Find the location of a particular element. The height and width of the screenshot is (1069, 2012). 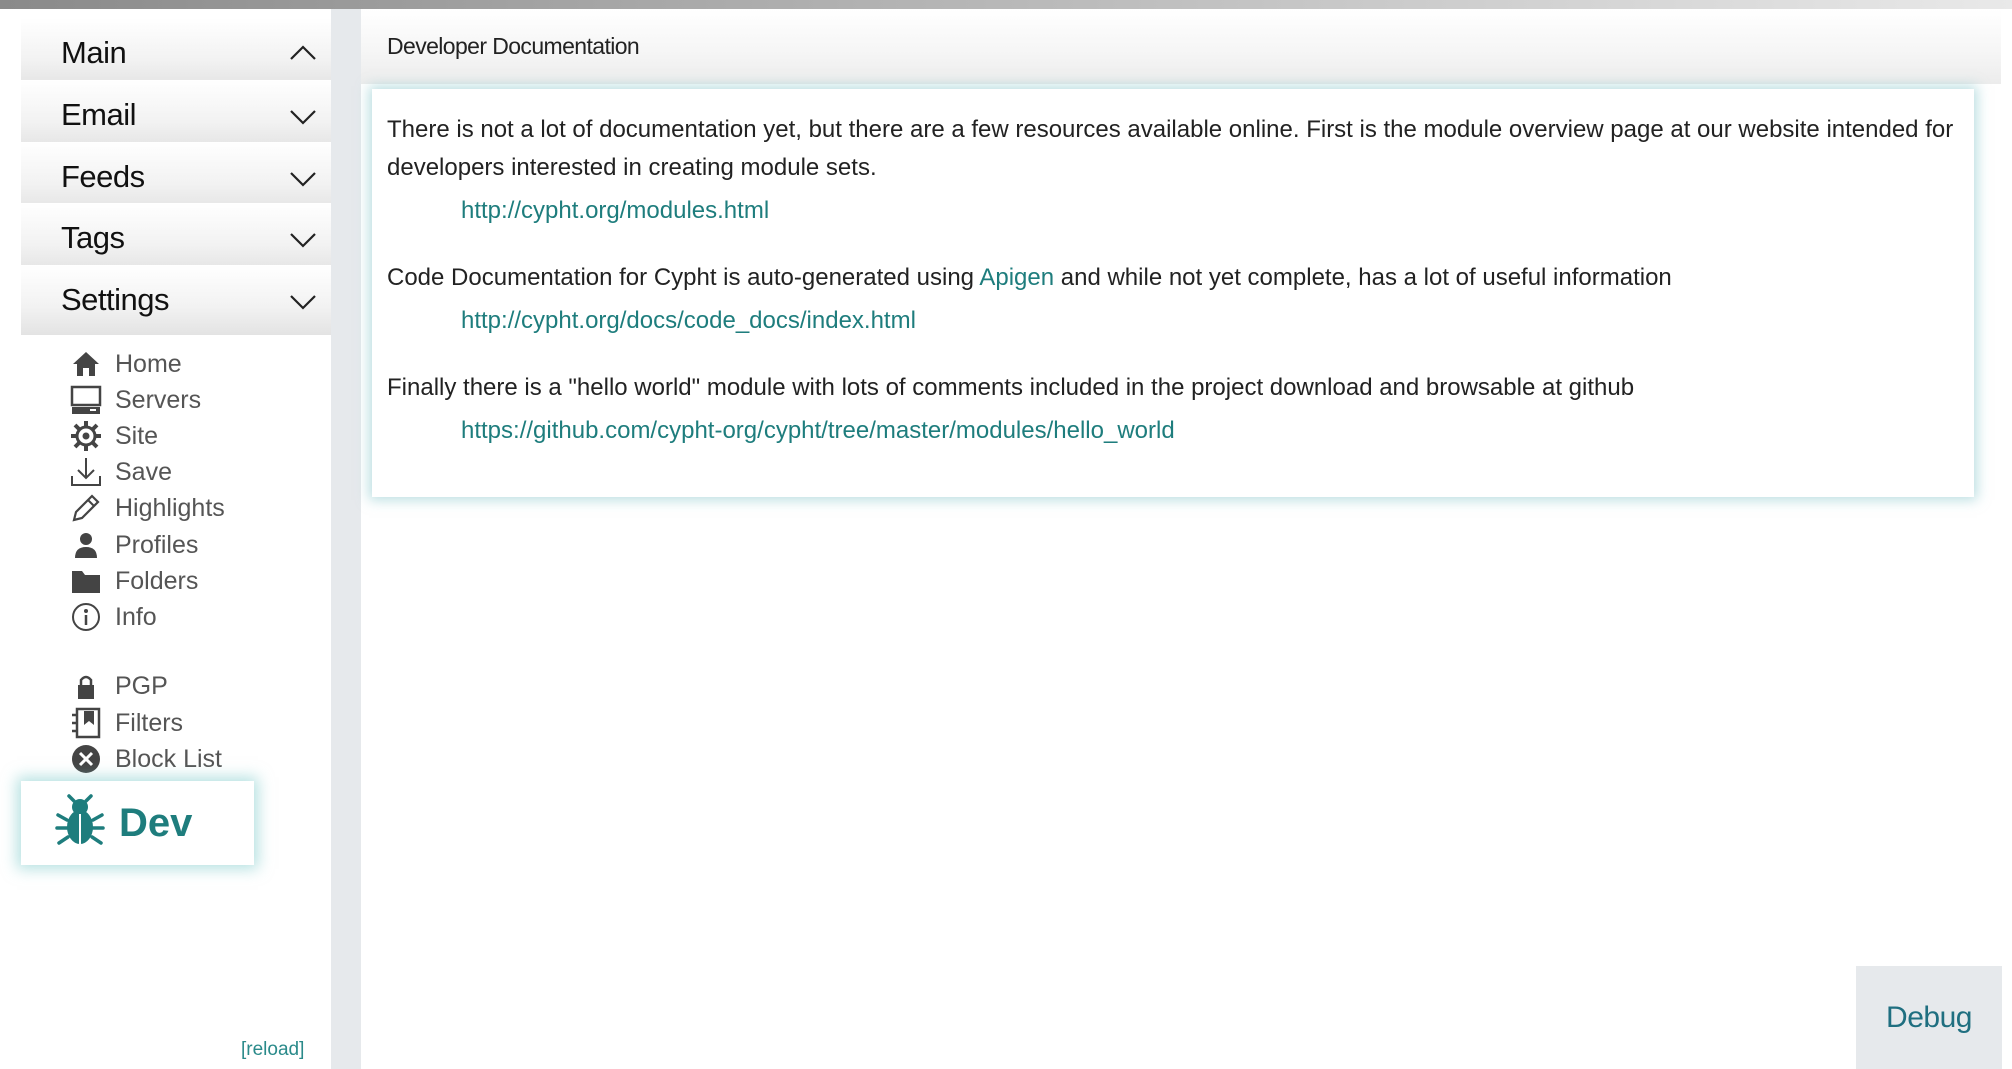

pencil-icon is located at coordinates (86, 508).